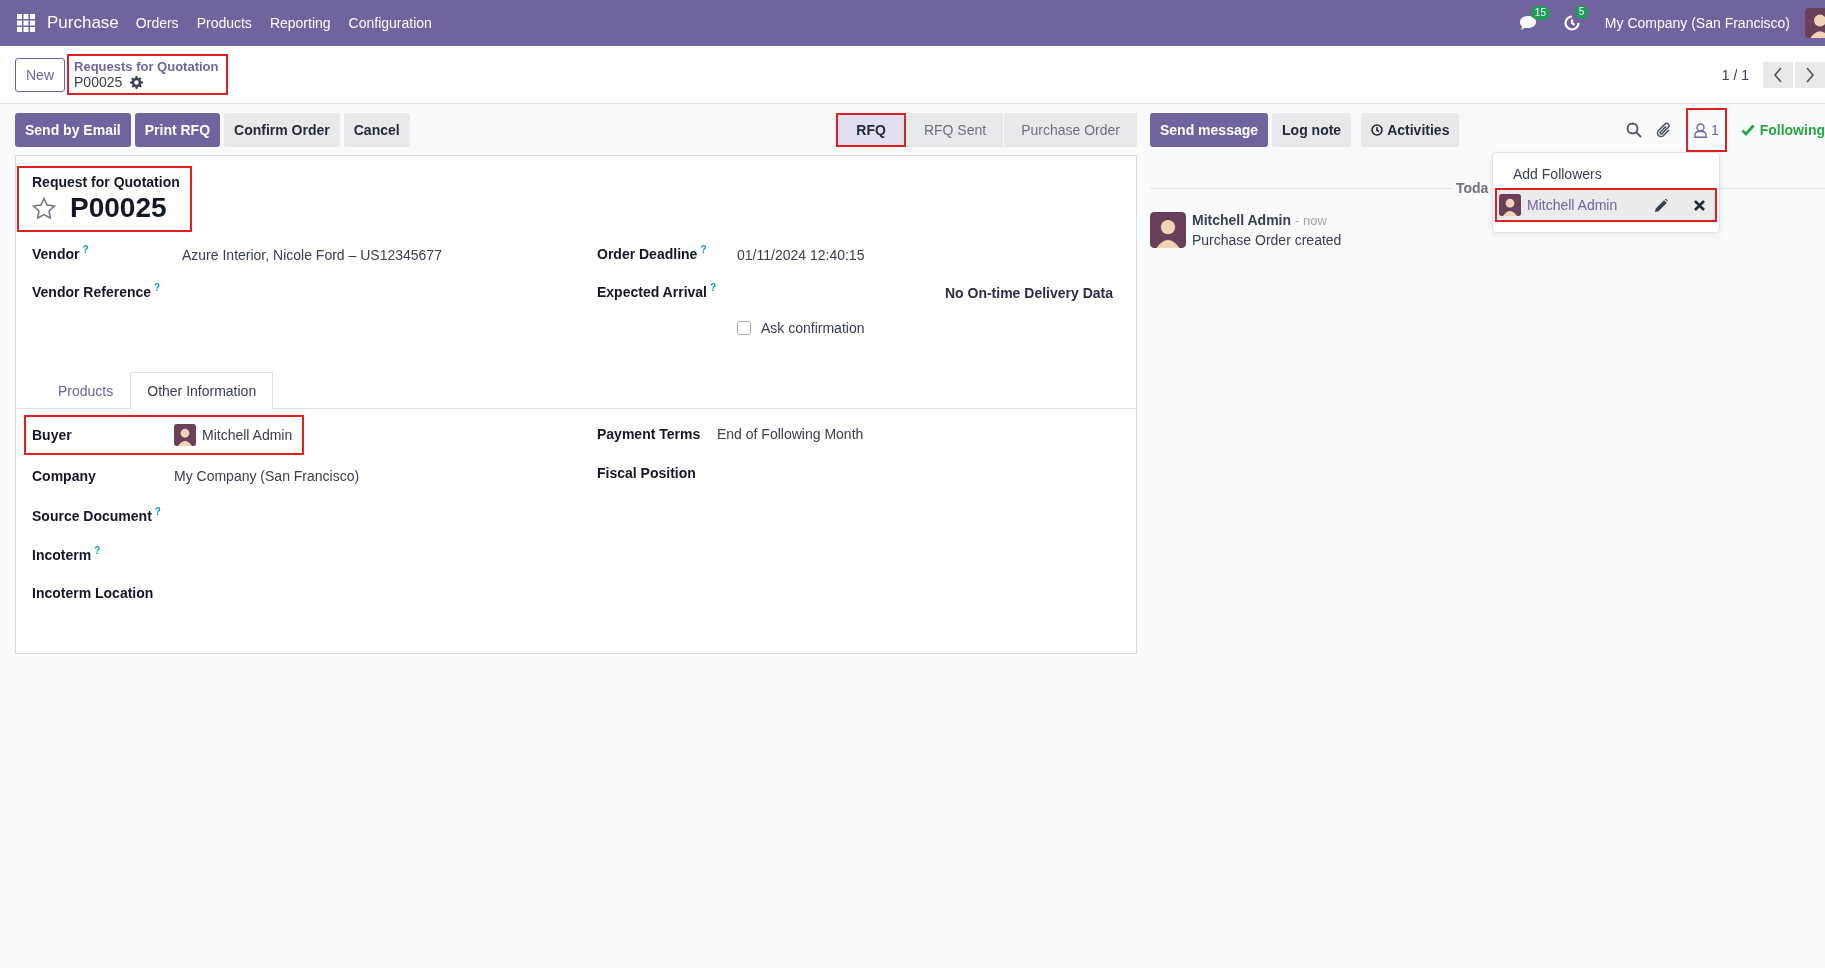 This screenshot has height=968, width=1825. I want to click on paperclip-icon, so click(1663, 130).